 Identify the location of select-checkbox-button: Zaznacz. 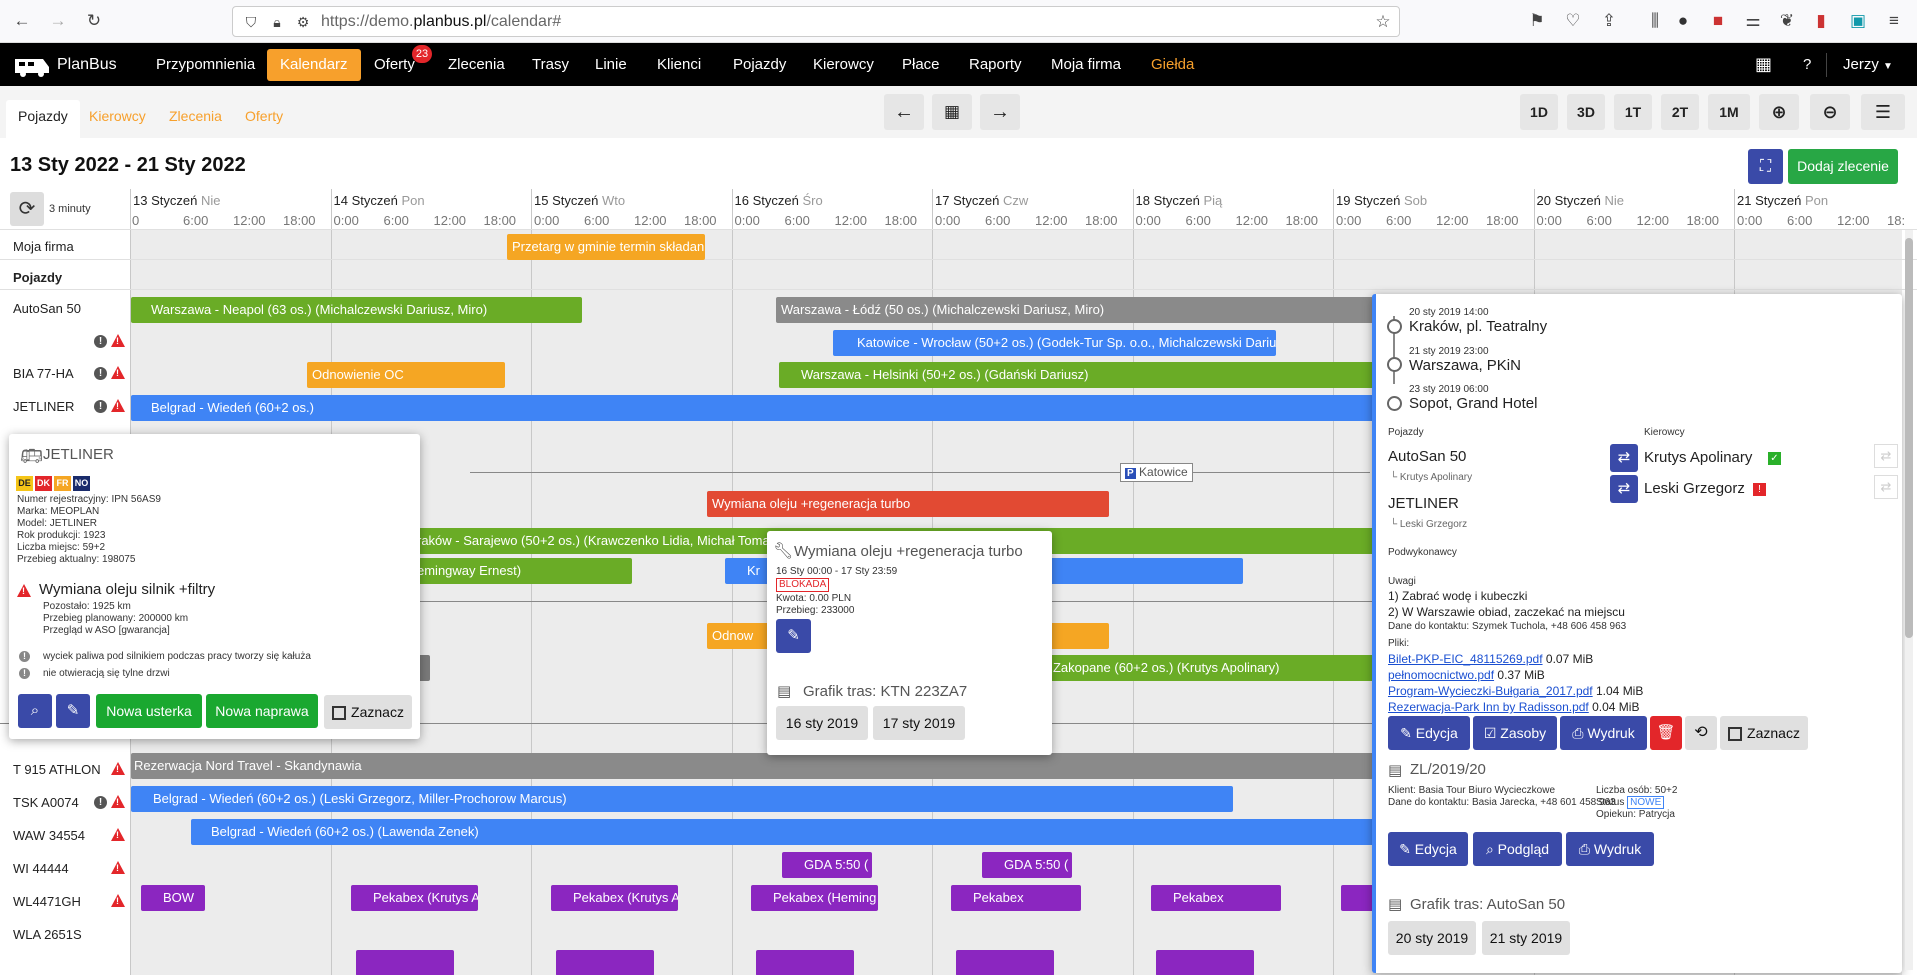
(1764, 733).